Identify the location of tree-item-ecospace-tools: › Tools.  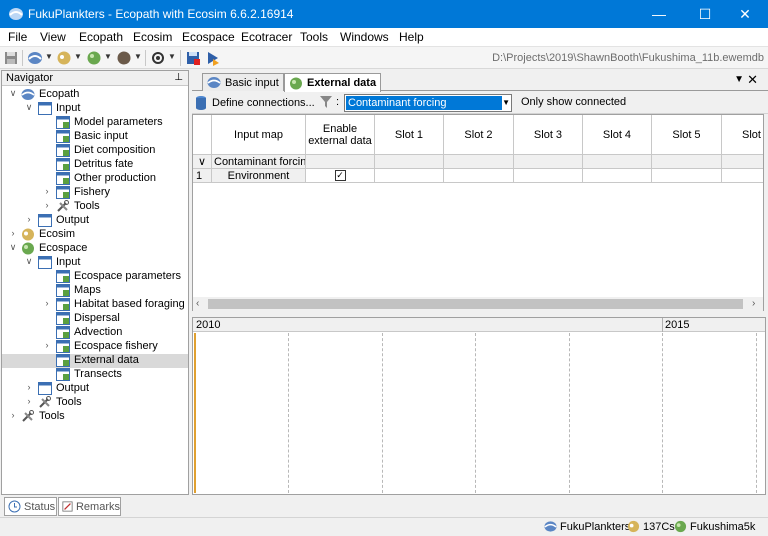
(95, 403).